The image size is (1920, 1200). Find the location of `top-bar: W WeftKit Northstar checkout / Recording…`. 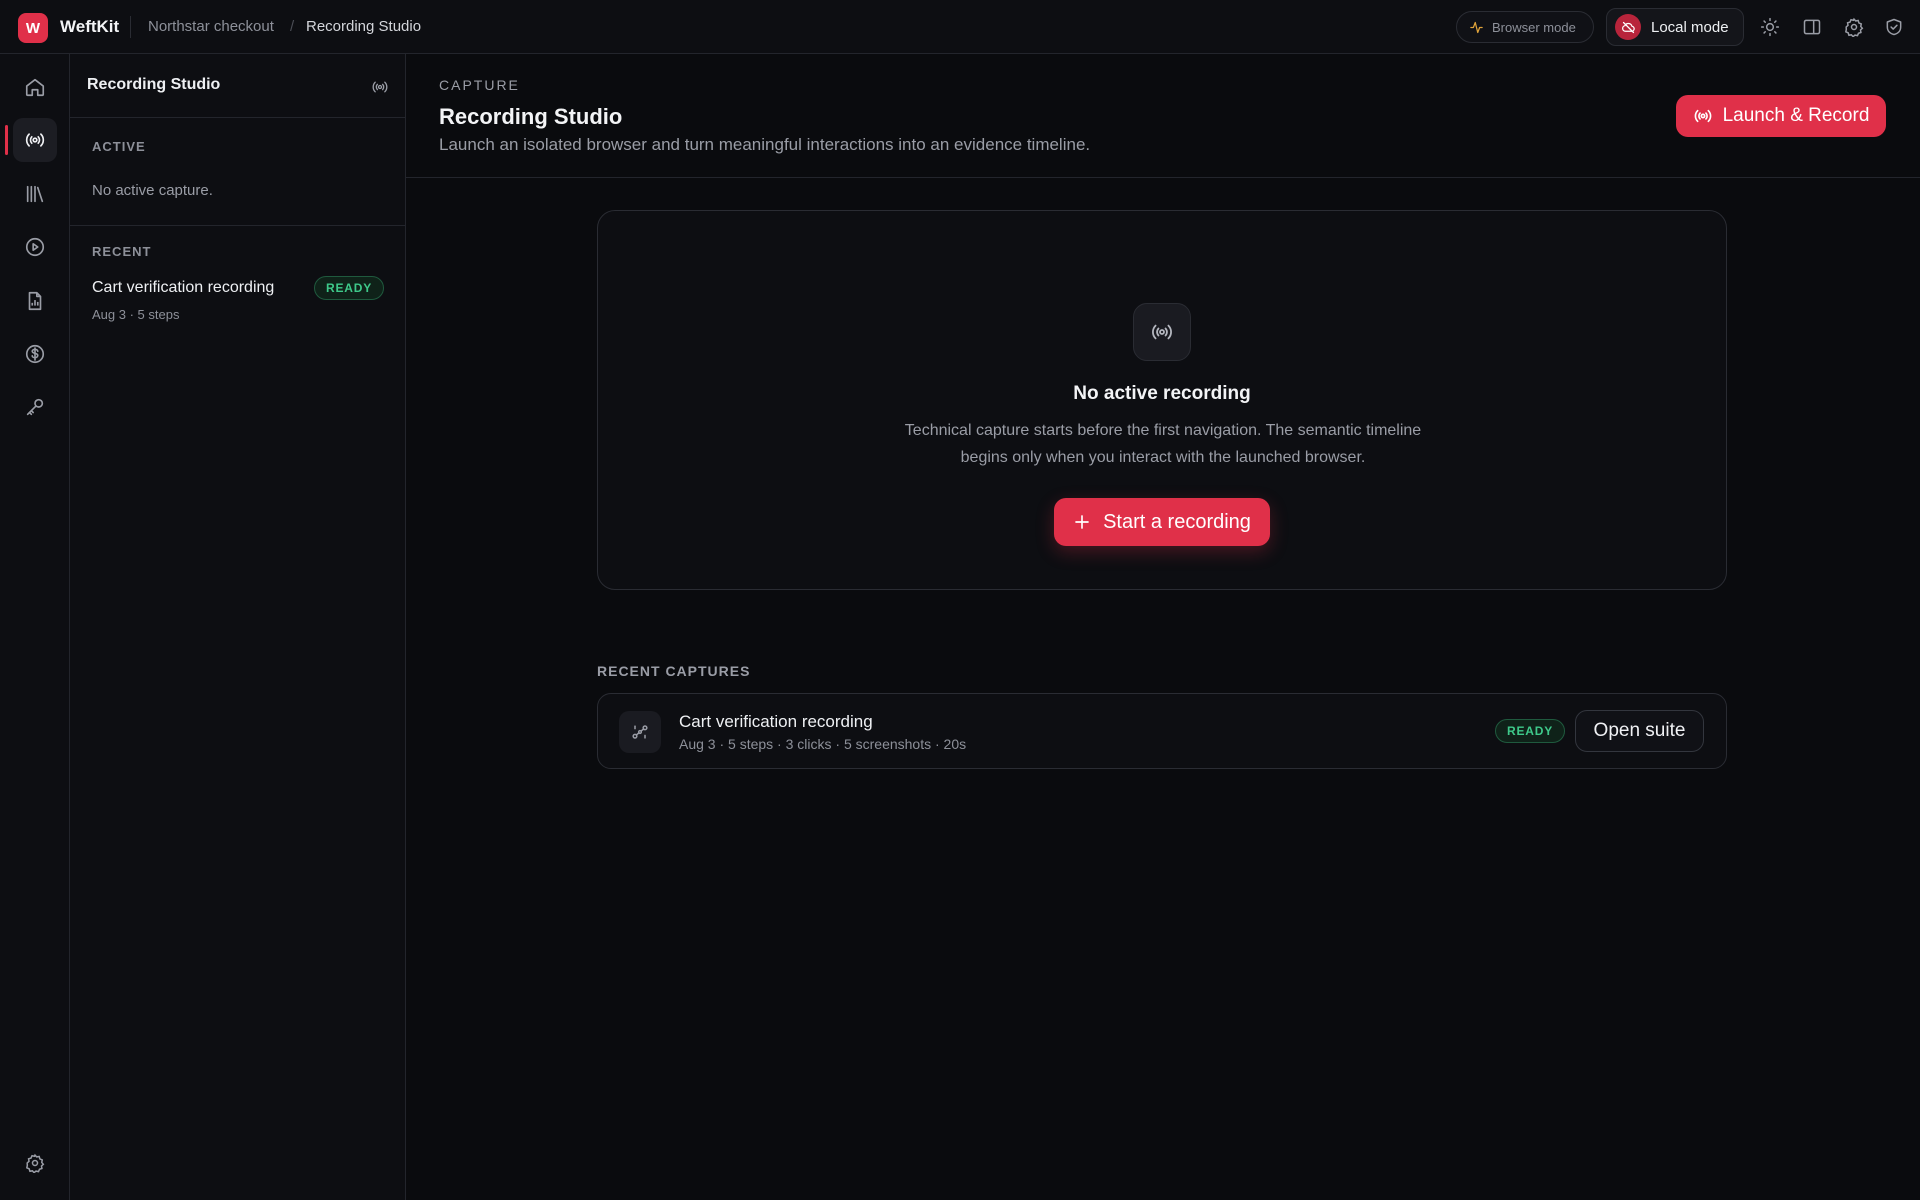

top-bar: W WeftKit Northstar checkout / Recording… is located at coordinates (960, 27).